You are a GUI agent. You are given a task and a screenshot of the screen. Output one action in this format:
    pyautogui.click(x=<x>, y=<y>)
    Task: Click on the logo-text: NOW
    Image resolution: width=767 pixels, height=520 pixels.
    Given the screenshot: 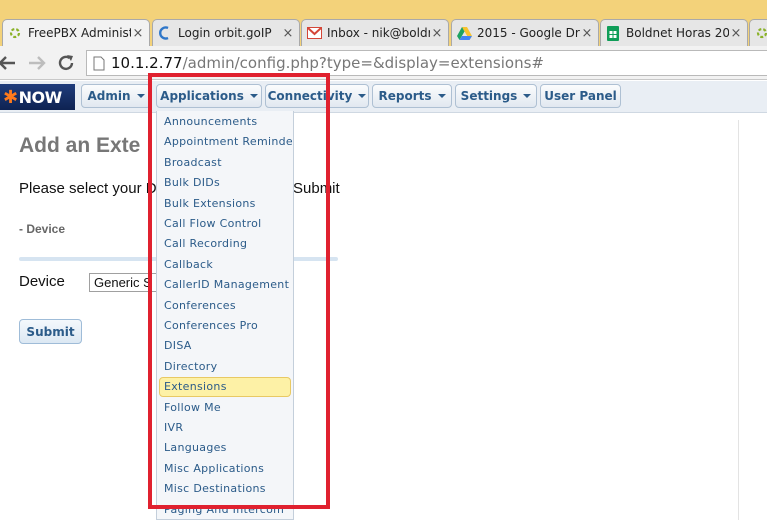 What is the action you would take?
    pyautogui.click(x=40, y=97)
    